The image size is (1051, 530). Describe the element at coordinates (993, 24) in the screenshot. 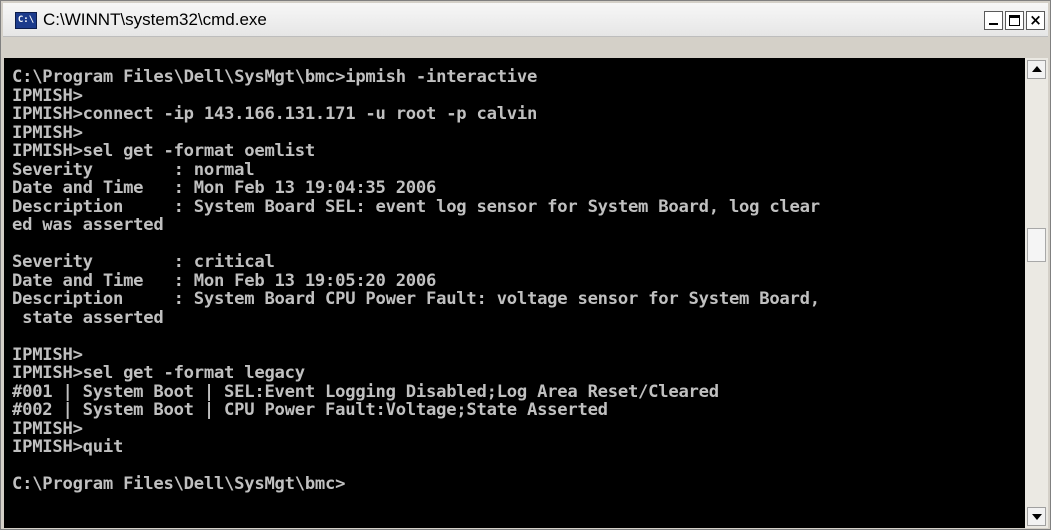

I see `minimize-icon` at that location.